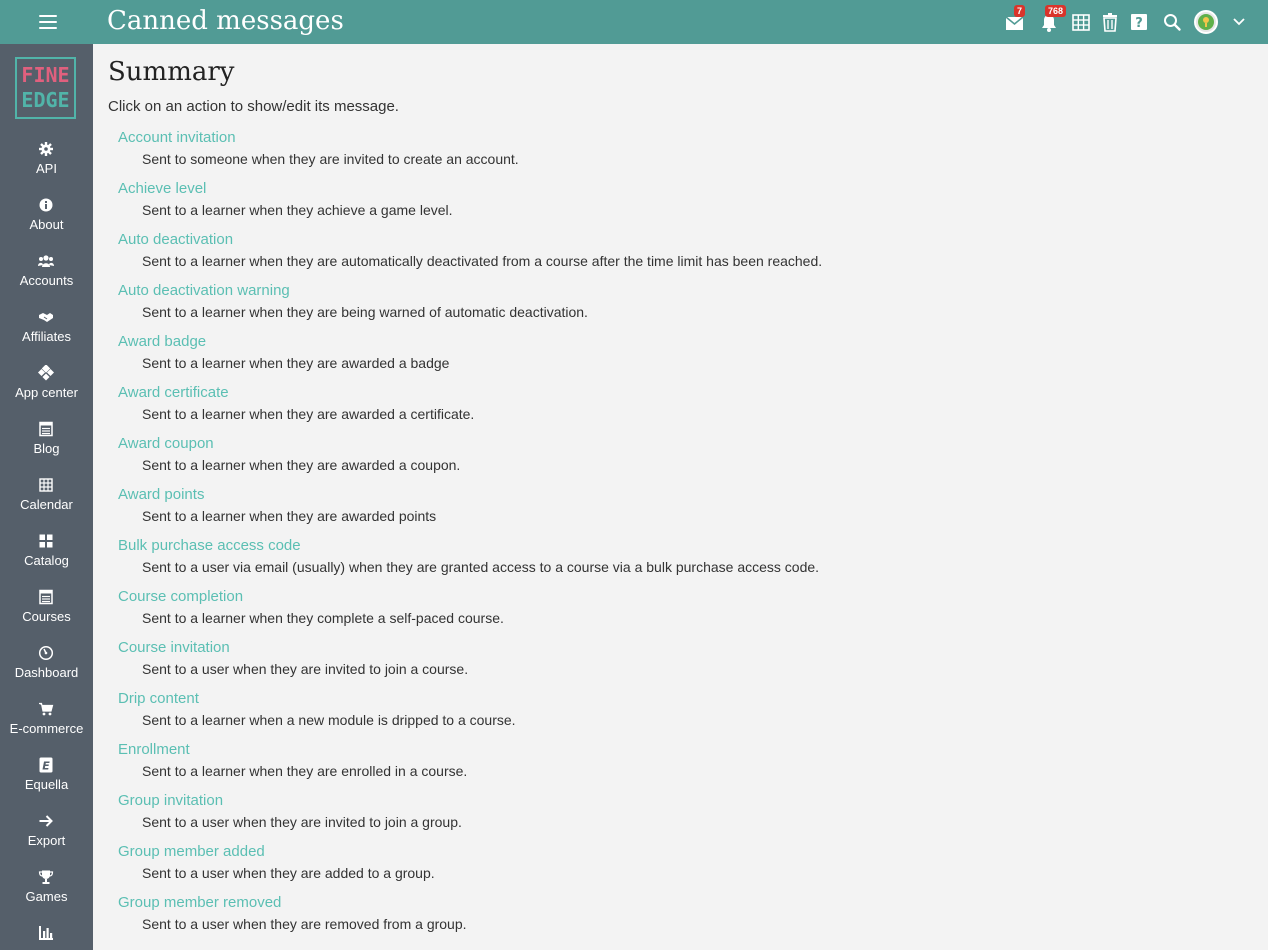  I want to click on trophy-icon, so click(46, 877).